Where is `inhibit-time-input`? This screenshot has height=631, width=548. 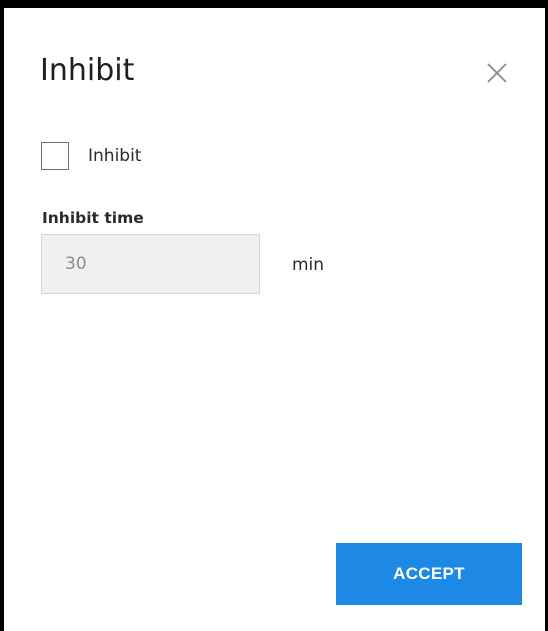 inhibit-time-input is located at coordinates (150, 264).